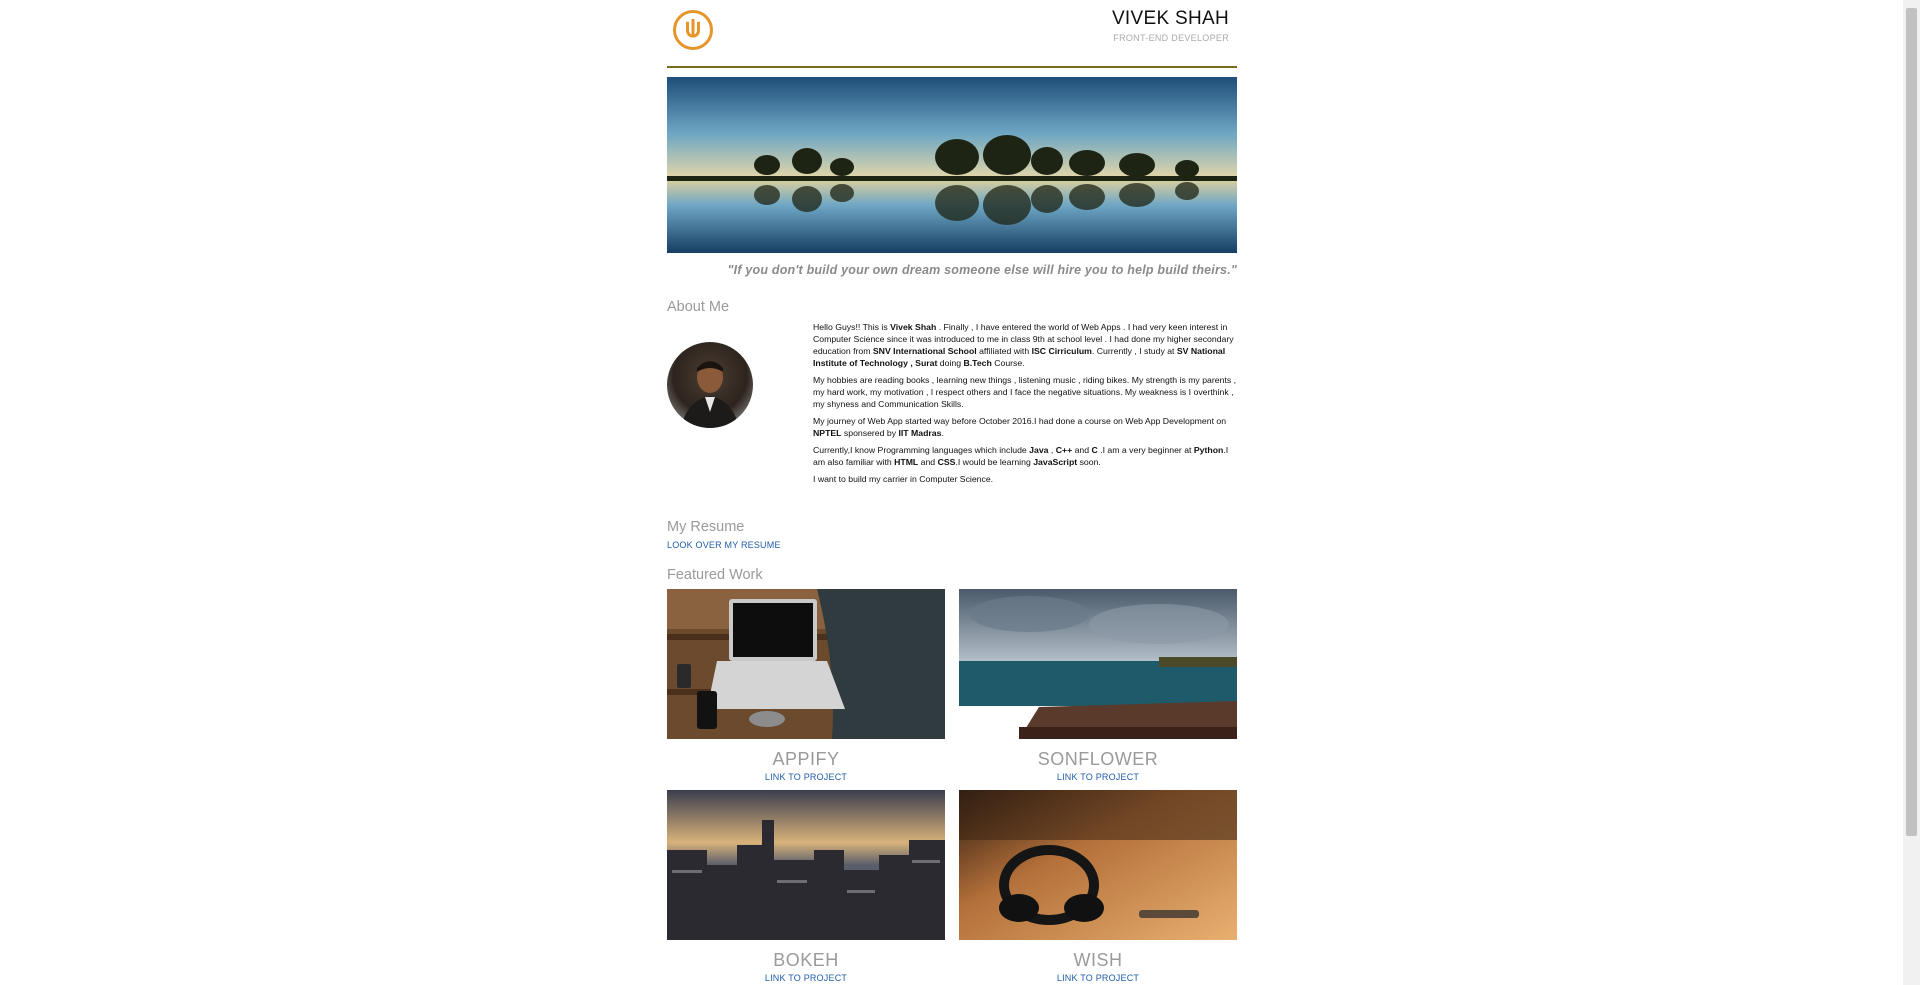 Image resolution: width=1920 pixels, height=985 pixels. I want to click on project-thumbnail-headphones, so click(1098, 865).